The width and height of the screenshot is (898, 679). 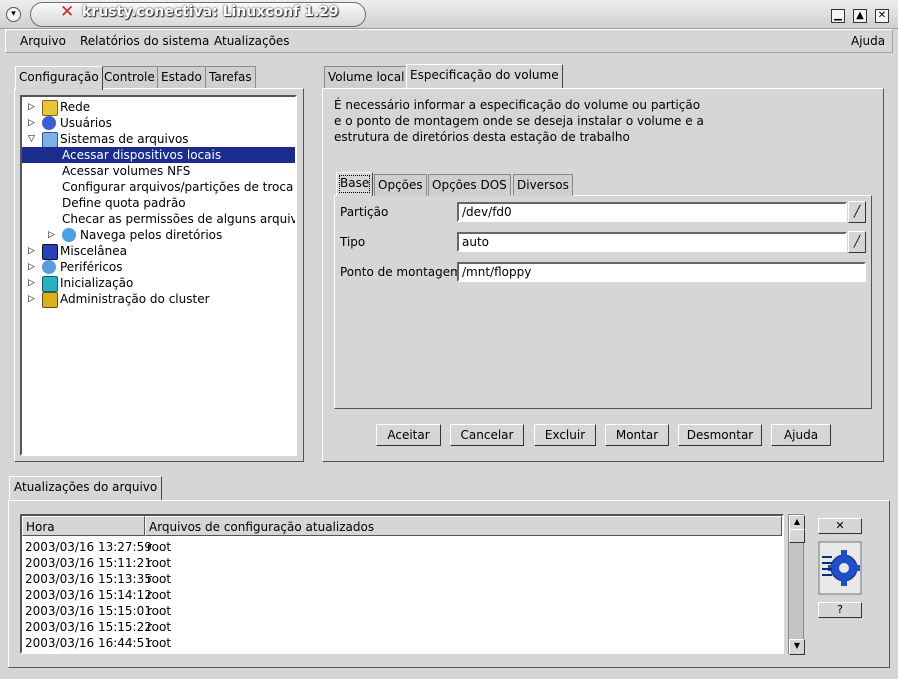 What do you see at coordinates (801, 435) in the screenshot?
I see `ajuda-button: Ajuda` at bounding box center [801, 435].